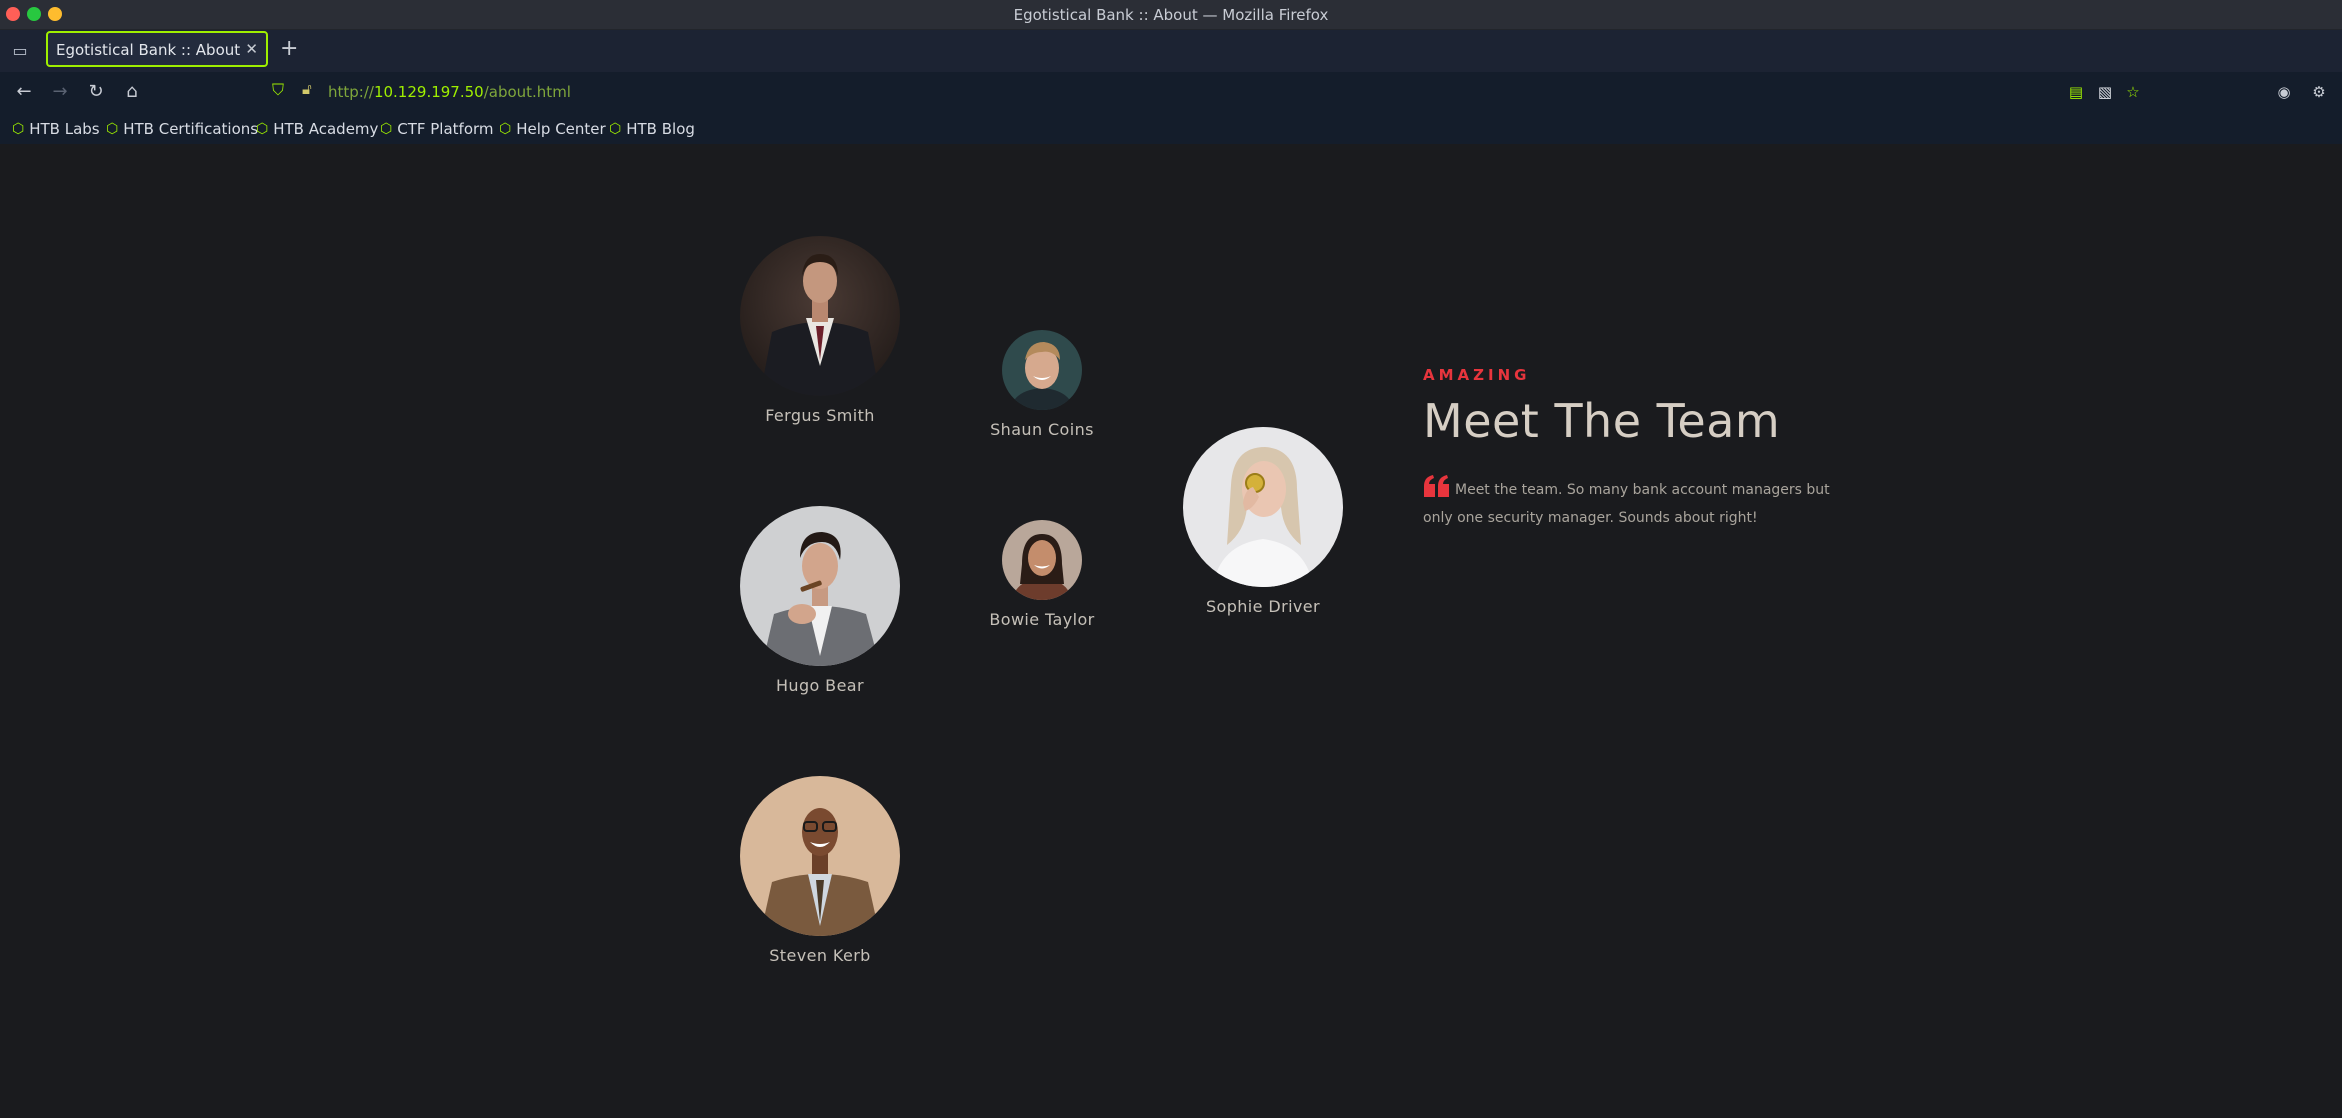 This screenshot has height=1118, width=2342. I want to click on tab-list-icon: ▭, so click(20, 51).